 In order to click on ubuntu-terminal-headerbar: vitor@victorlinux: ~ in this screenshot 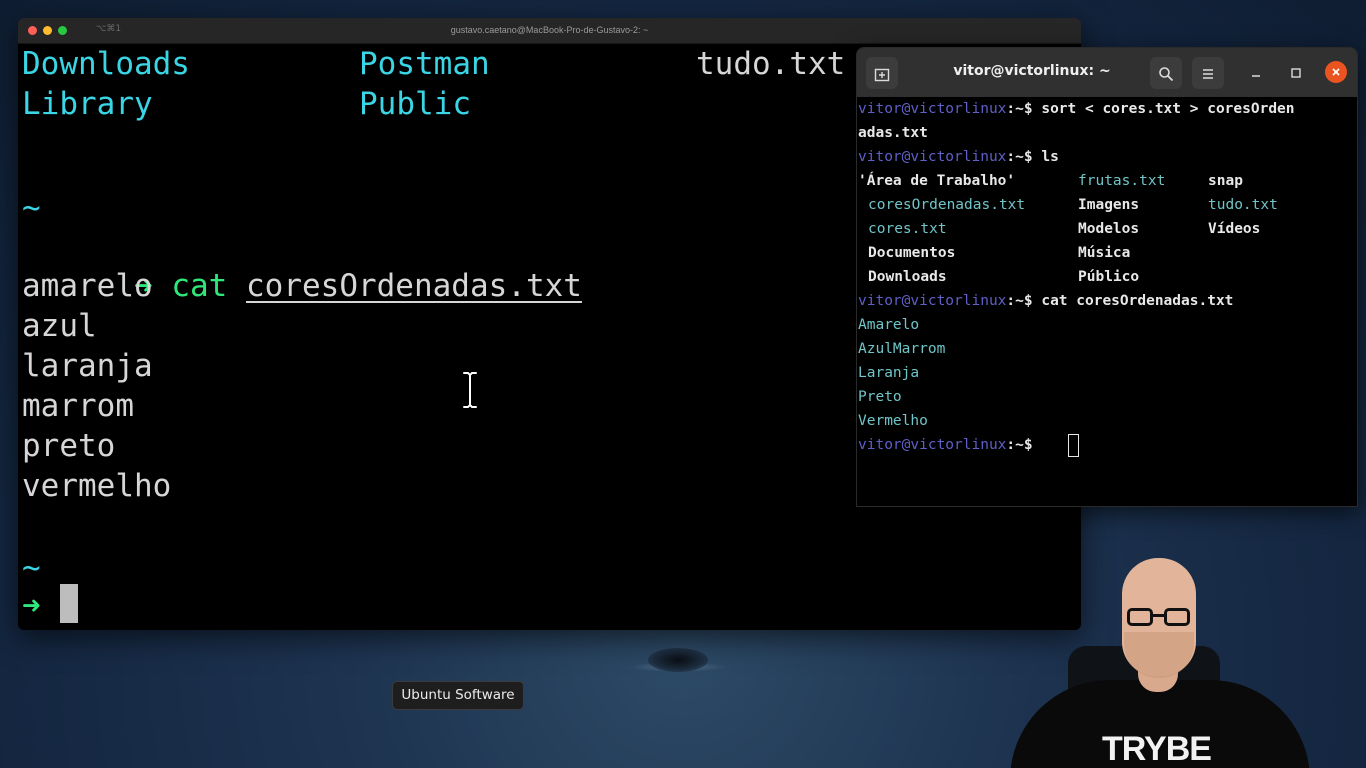, I will do `click(1107, 72)`.